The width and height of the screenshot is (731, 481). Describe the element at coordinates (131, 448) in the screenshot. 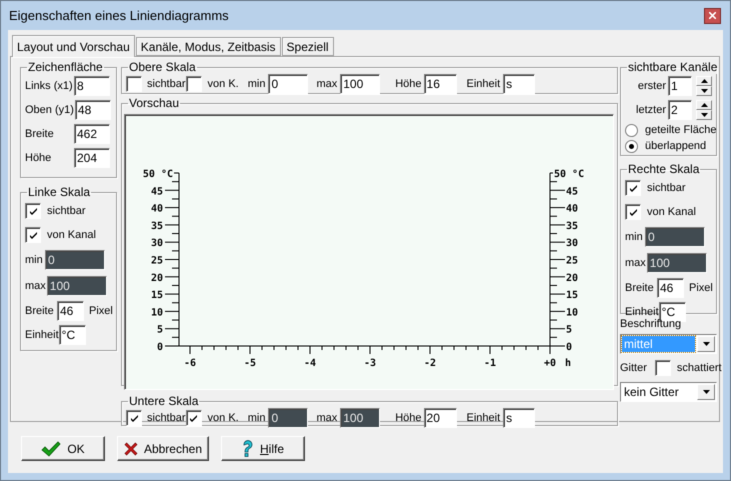

I see `cross-icon` at that location.